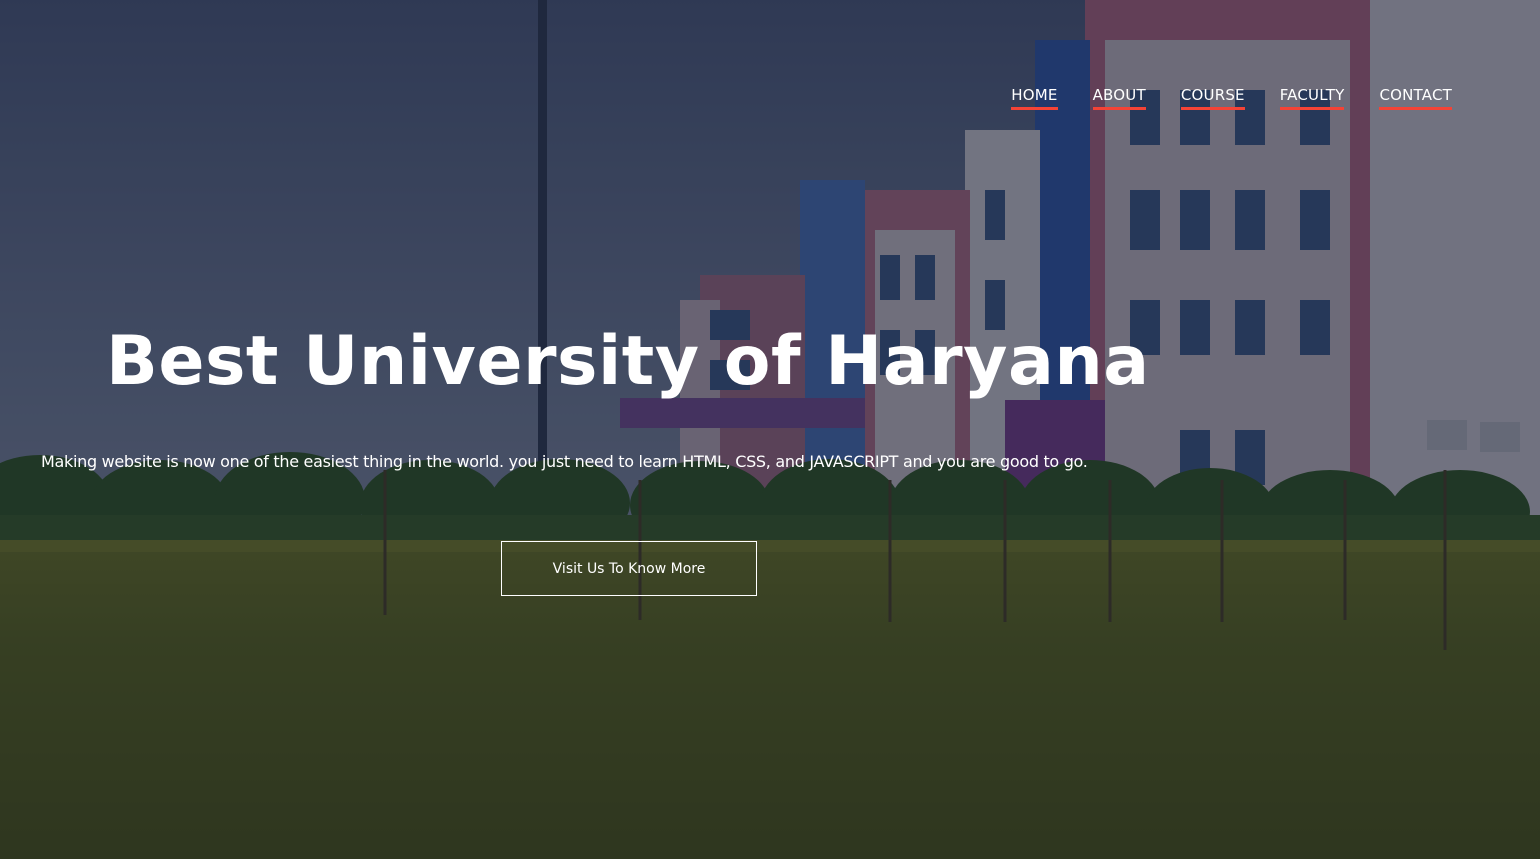 The image size is (1540, 859). What do you see at coordinates (1212, 98) in the screenshot?
I see `nav-link-course: COURSE` at bounding box center [1212, 98].